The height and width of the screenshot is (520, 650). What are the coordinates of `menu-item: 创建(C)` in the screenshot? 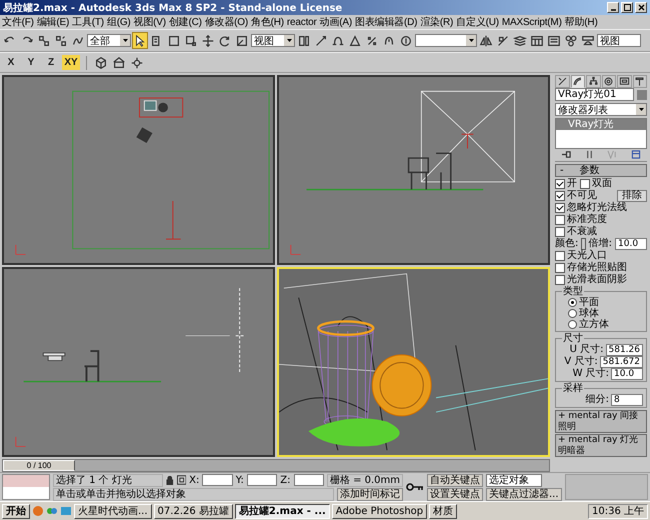 It's located at (185, 22).